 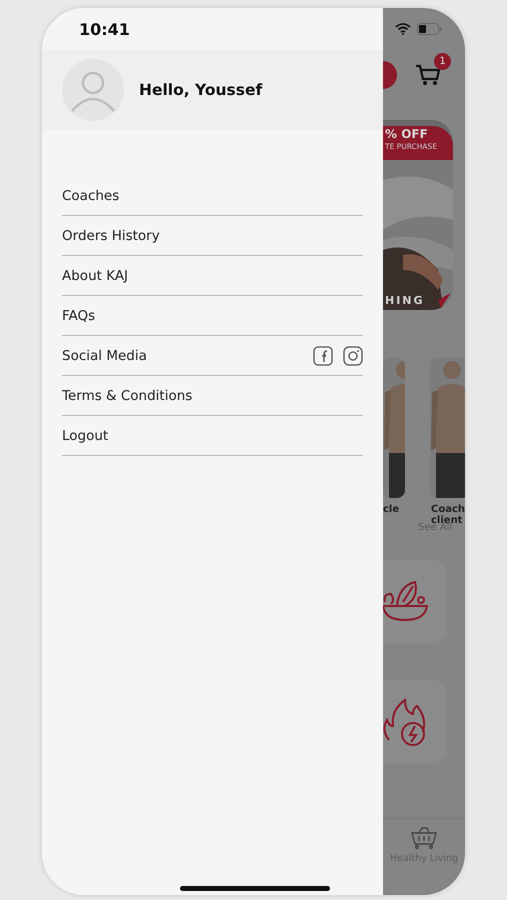 I want to click on card-caption: Coach, so click(x=448, y=509).